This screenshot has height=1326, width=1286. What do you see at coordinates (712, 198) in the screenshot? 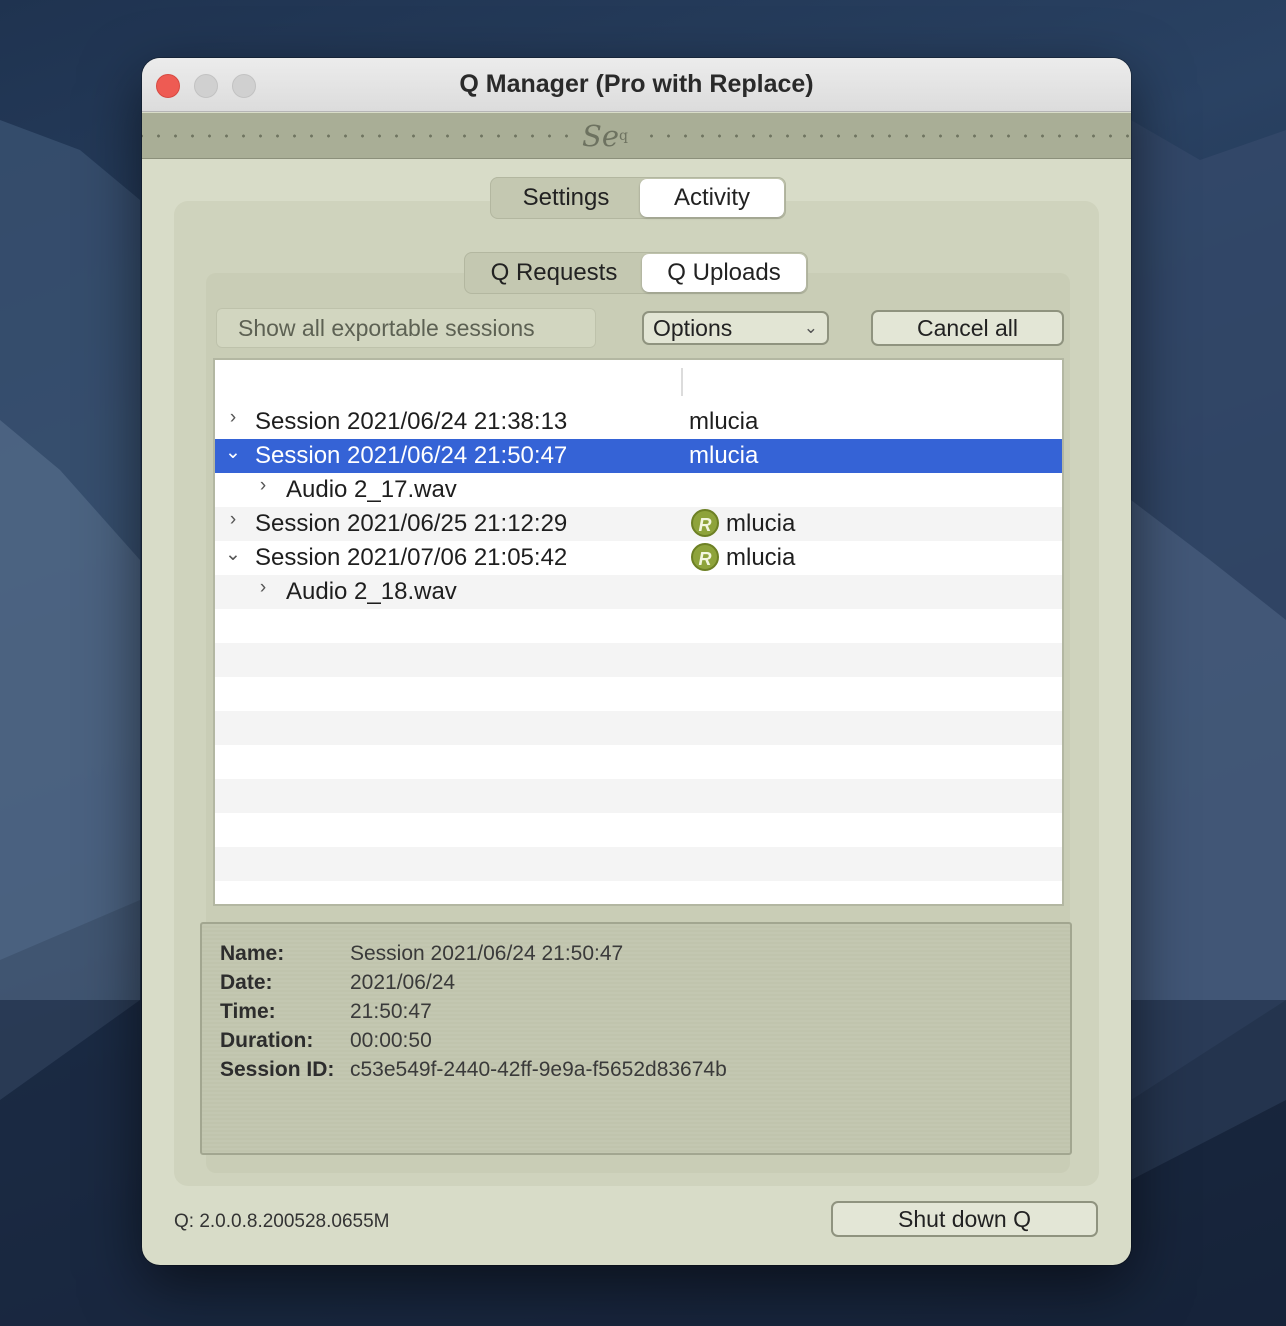
I see `tab-activity: Activity` at bounding box center [712, 198].